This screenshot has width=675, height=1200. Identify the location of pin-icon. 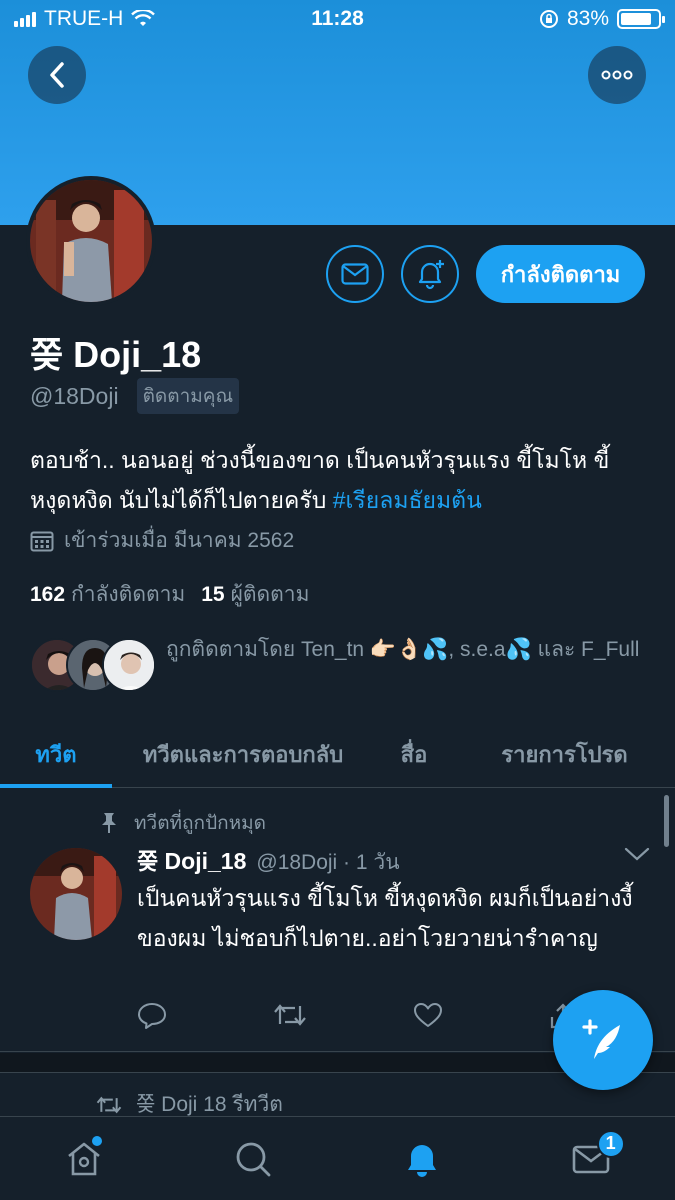
(109, 823).